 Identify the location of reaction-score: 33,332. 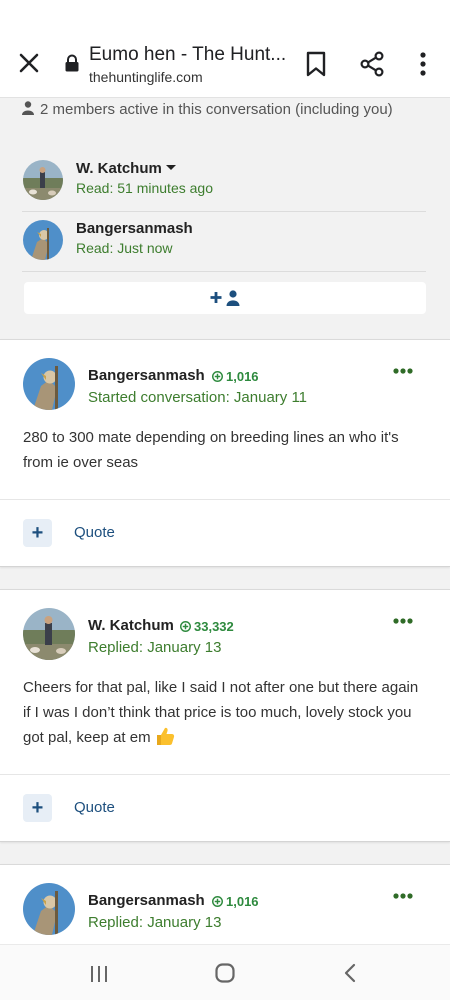
(207, 626).